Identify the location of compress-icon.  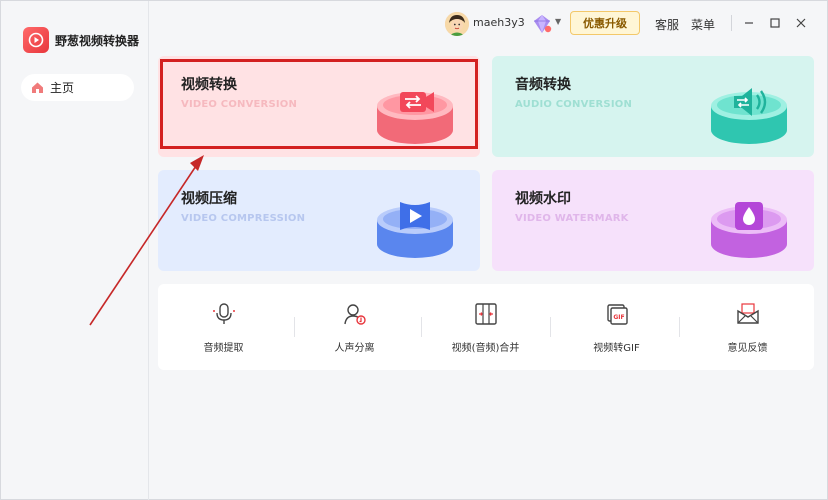
(415, 230).